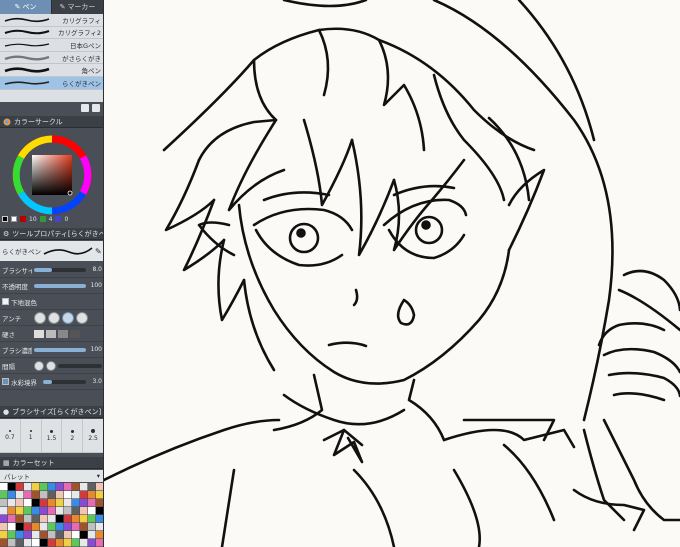 The image size is (680, 547). I want to click on prop-row-spacing: 間隔, so click(51, 366).